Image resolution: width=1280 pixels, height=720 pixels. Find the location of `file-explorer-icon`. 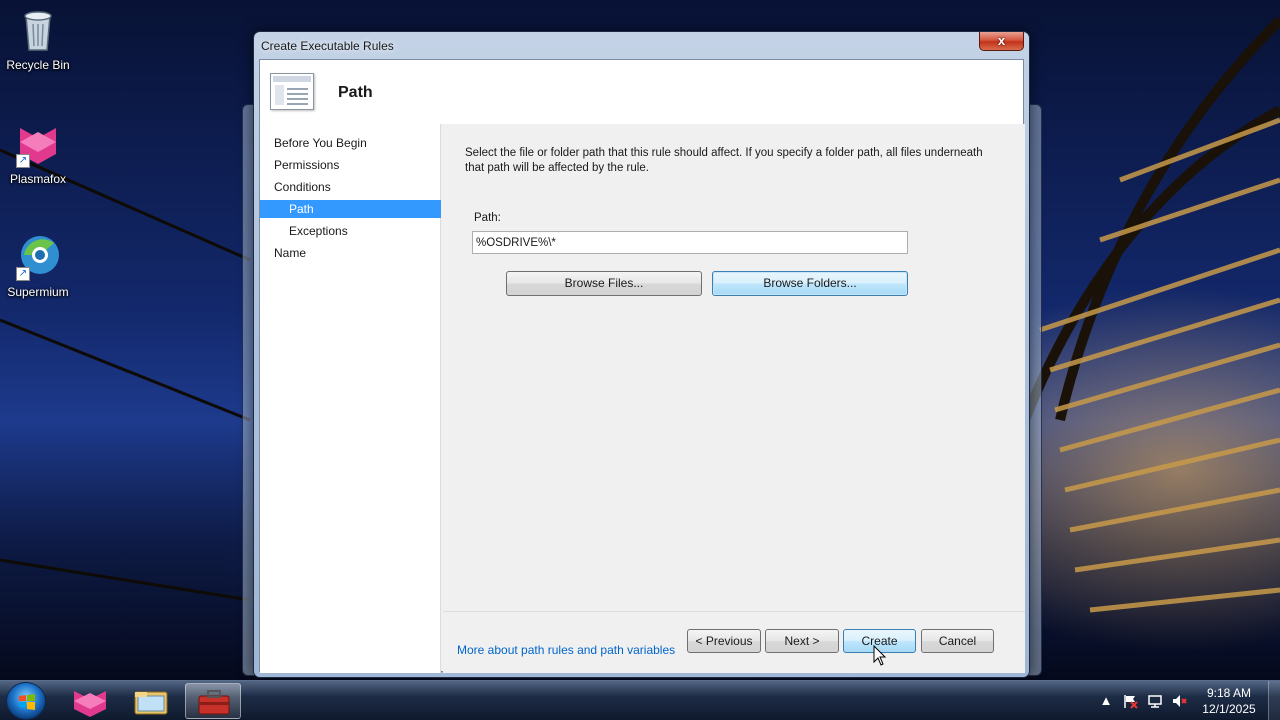

file-explorer-icon is located at coordinates (151, 703).